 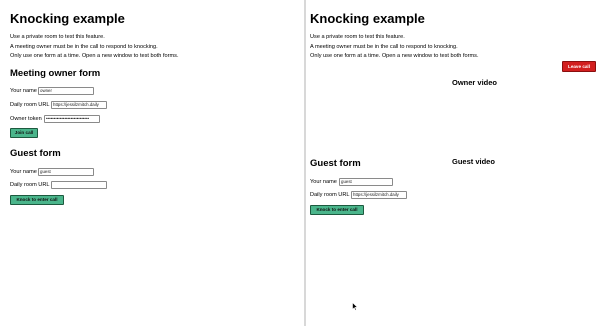 What do you see at coordinates (66, 91) in the screenshot?
I see `owner-name-input: owner` at bounding box center [66, 91].